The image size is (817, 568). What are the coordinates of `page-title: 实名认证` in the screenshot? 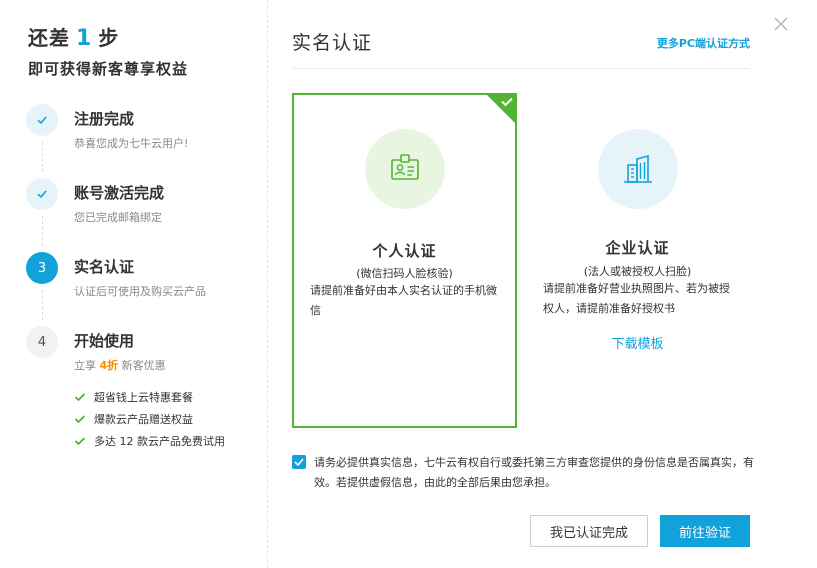 It's located at (332, 43).